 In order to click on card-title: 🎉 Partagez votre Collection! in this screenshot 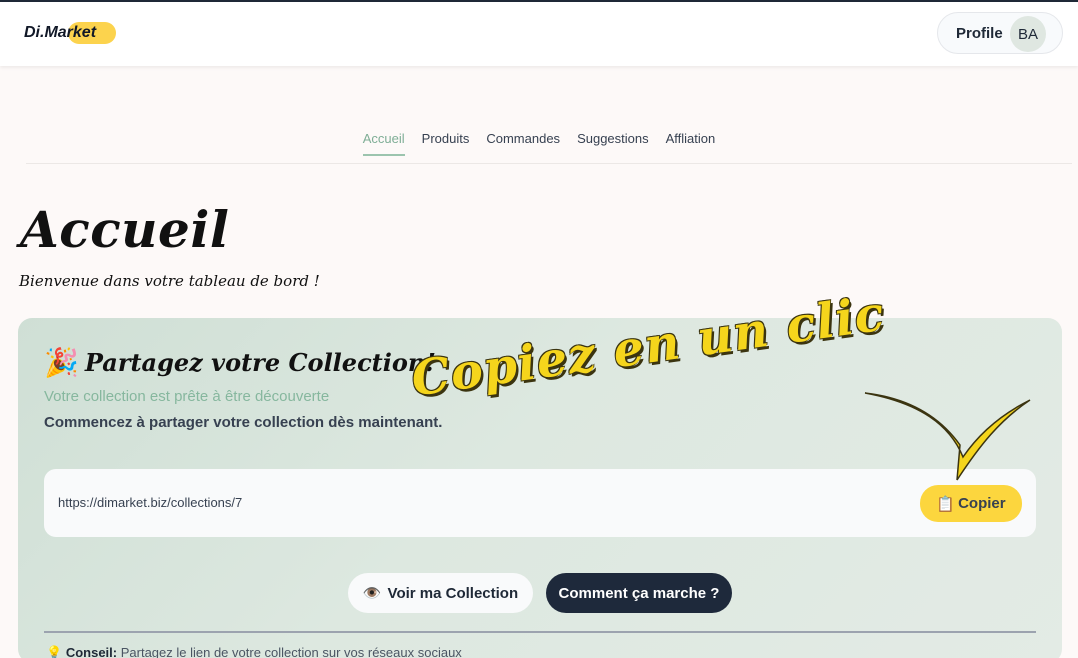, I will do `click(240, 362)`.